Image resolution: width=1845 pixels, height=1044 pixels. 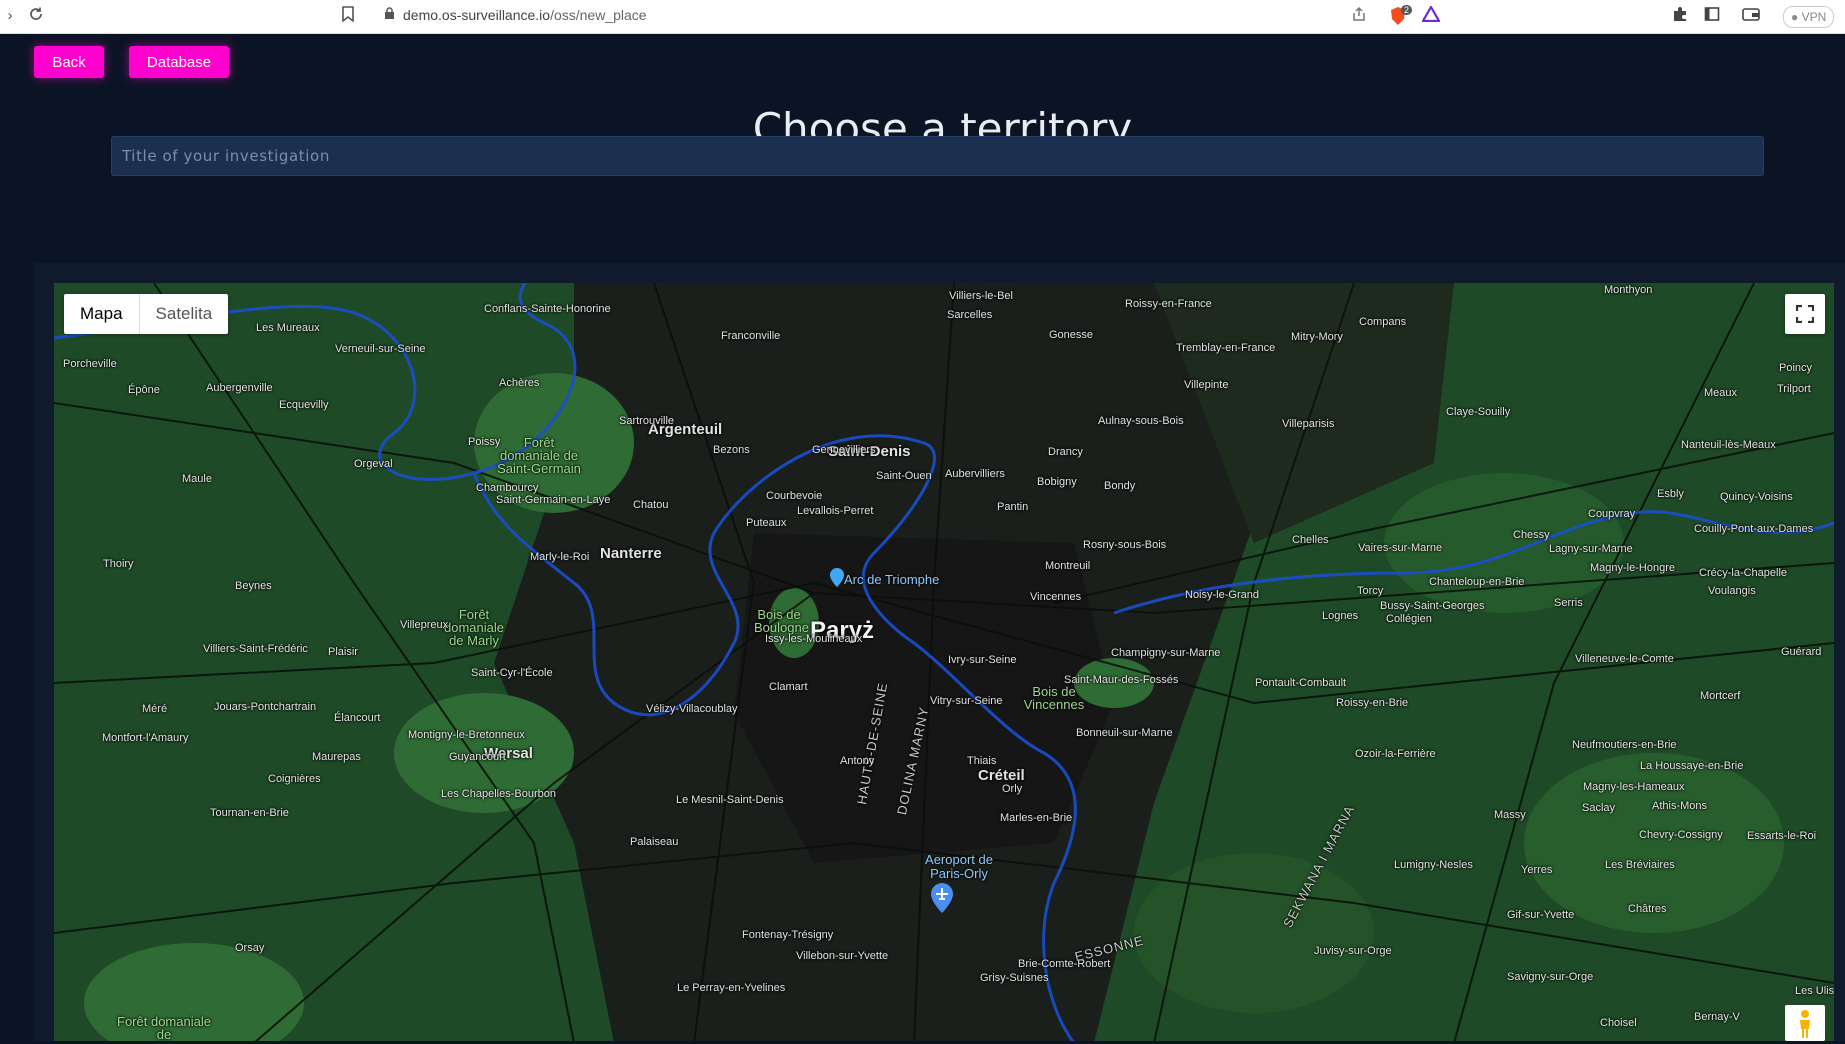 What do you see at coordinates (1478, 412) in the screenshot?
I see `town-label: Claye-Souilly` at bounding box center [1478, 412].